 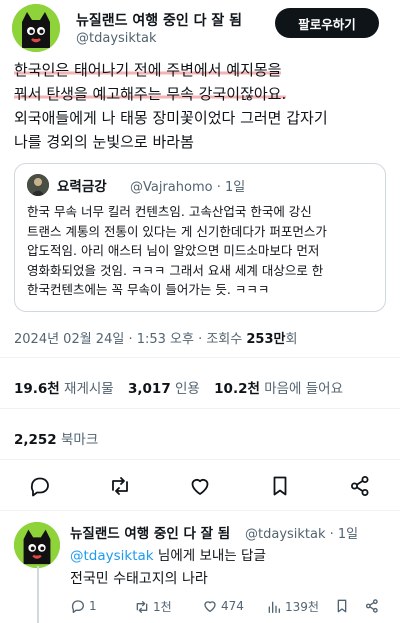 I want to click on reply-reply-button: 1, so click(x=83, y=606).